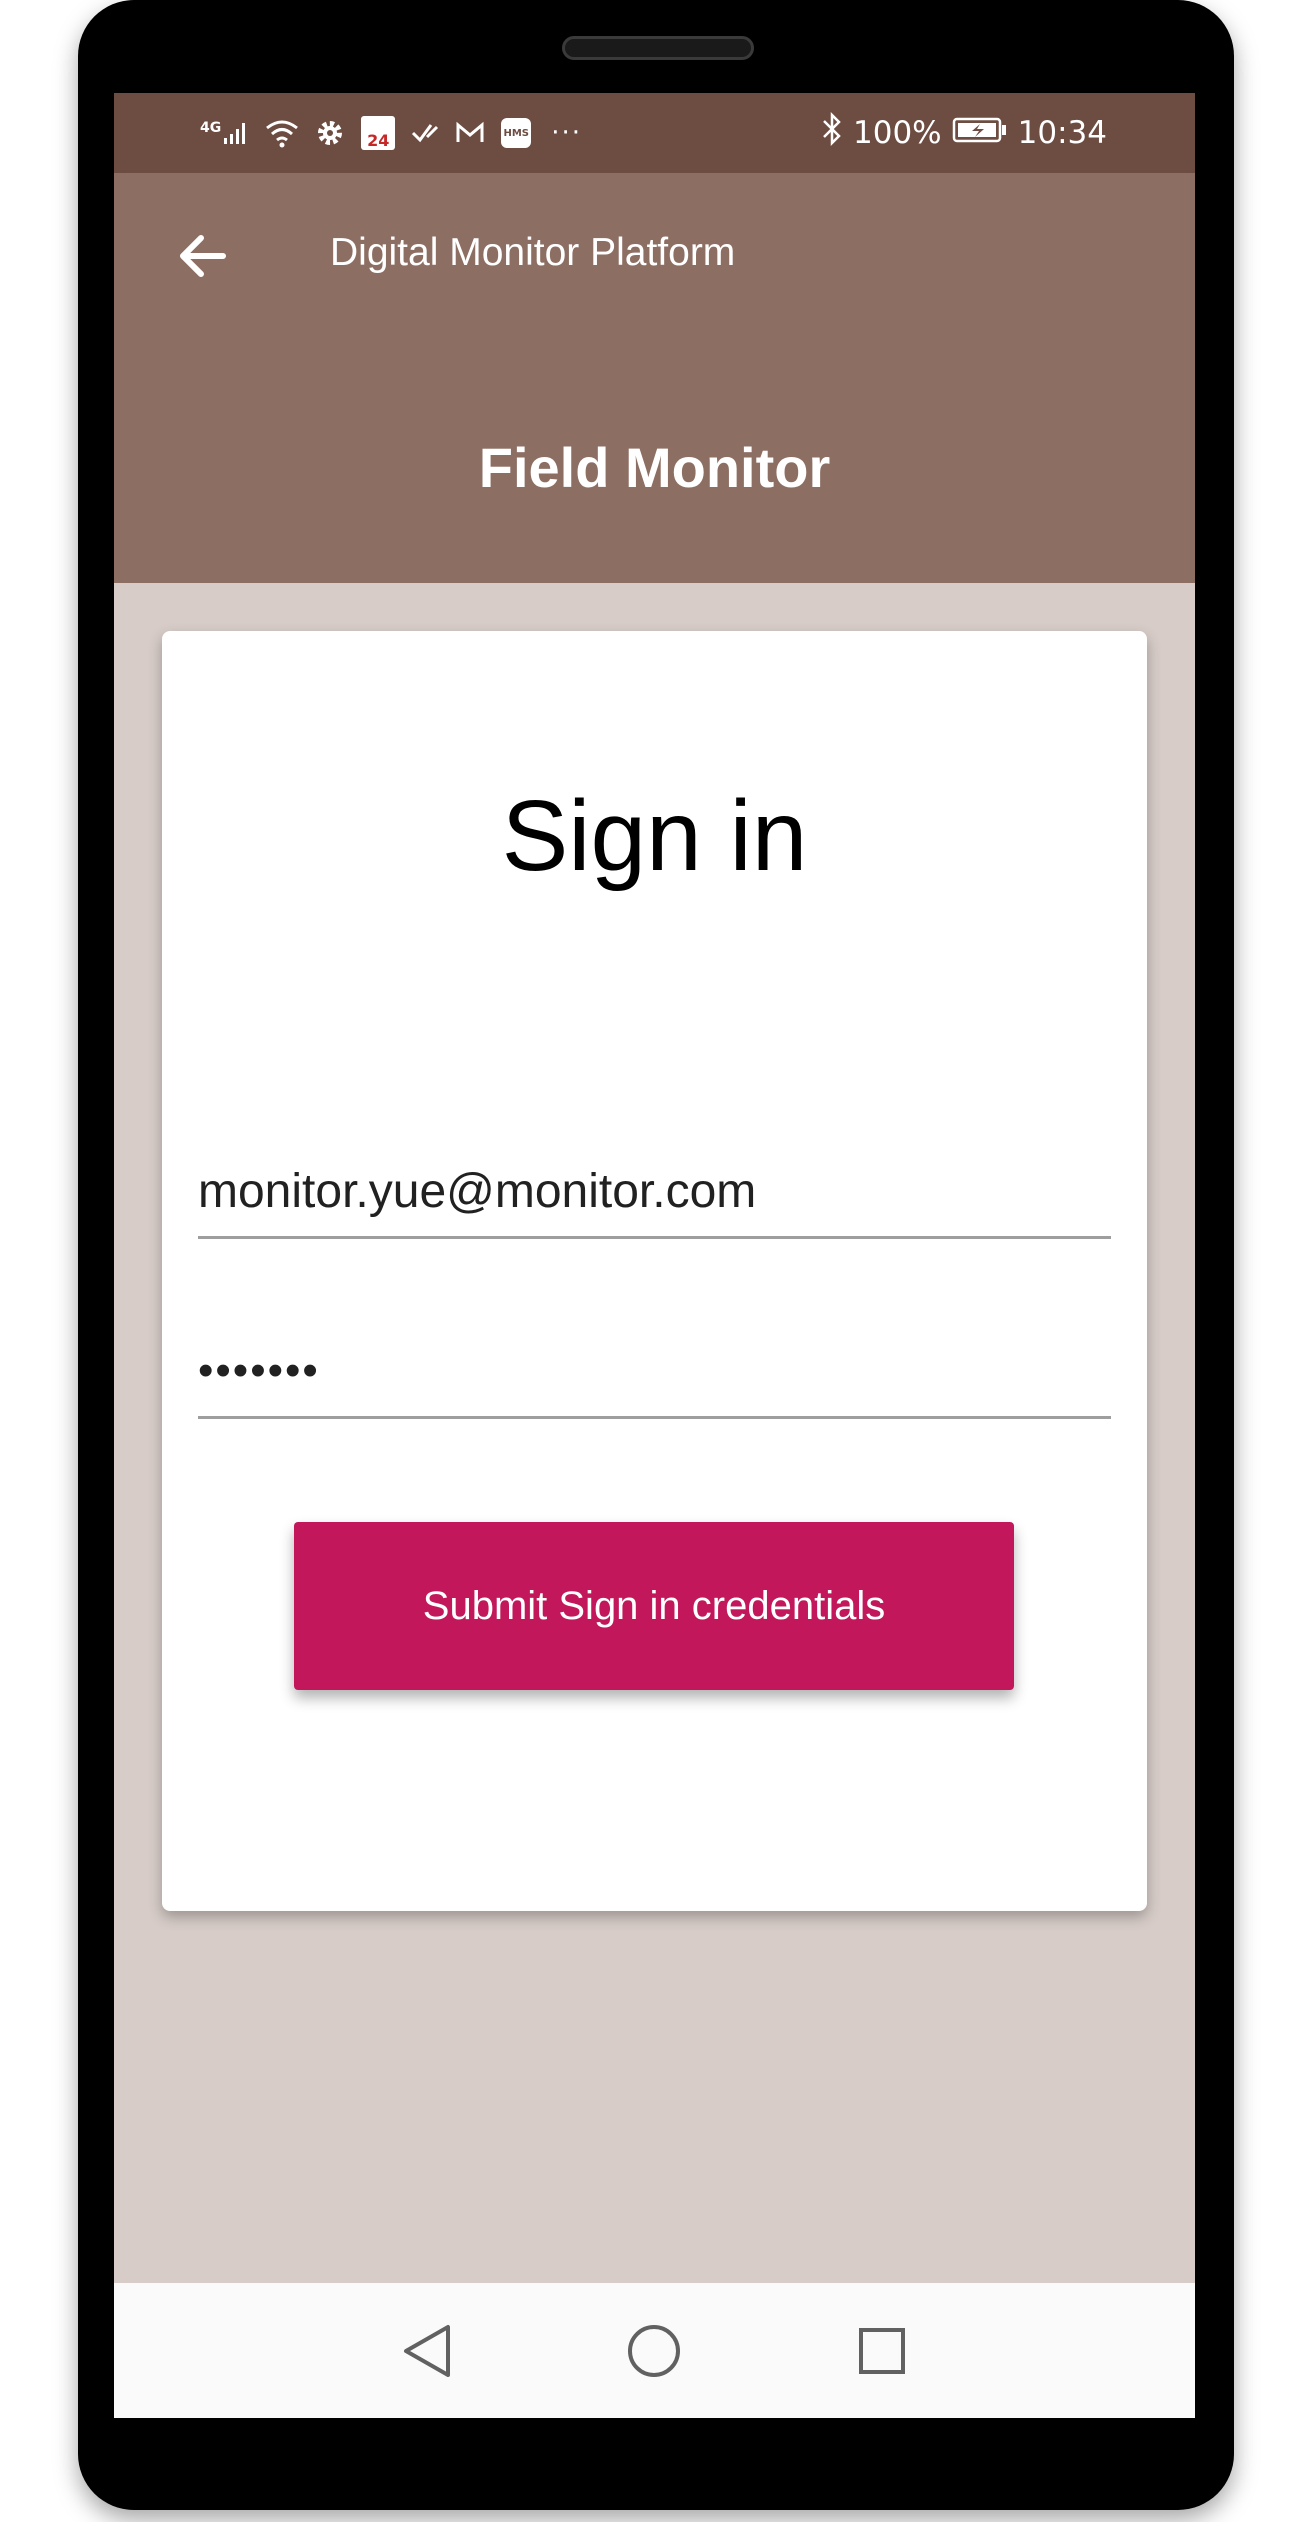 The width and height of the screenshot is (1305, 2522). I want to click on password-field, so click(654, 1371).